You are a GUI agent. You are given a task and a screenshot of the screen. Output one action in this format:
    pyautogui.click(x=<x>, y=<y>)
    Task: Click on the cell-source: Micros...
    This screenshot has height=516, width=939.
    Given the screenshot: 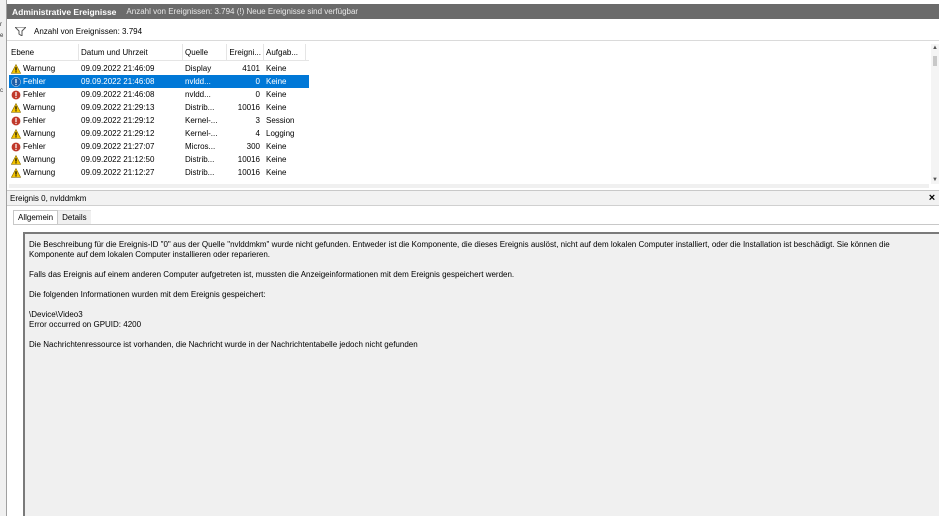 What is the action you would take?
    pyautogui.click(x=200, y=146)
    